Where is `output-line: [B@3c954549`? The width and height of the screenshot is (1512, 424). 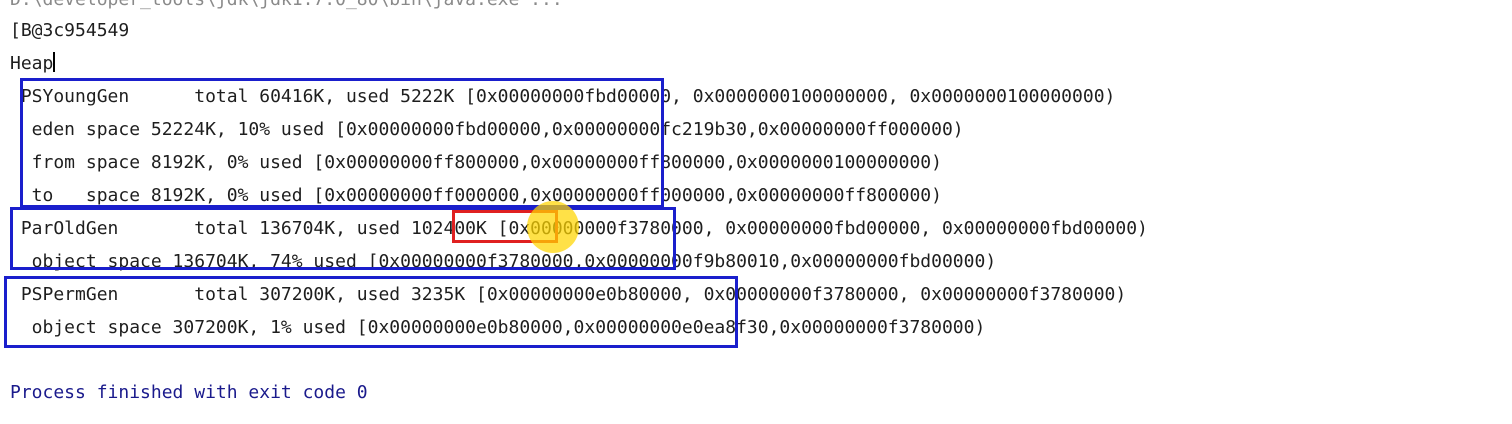
output-line: [B@3c954549 is located at coordinates (70, 30).